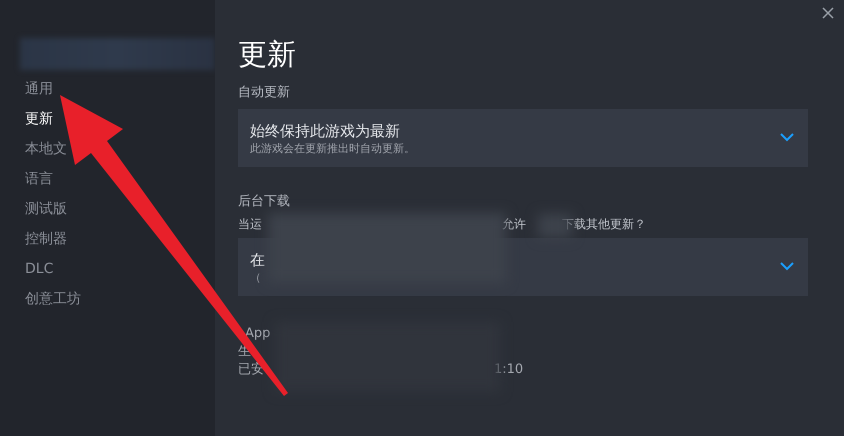 This screenshot has height=436, width=844. I want to click on hint-text: 下载其他更新？, so click(604, 224).